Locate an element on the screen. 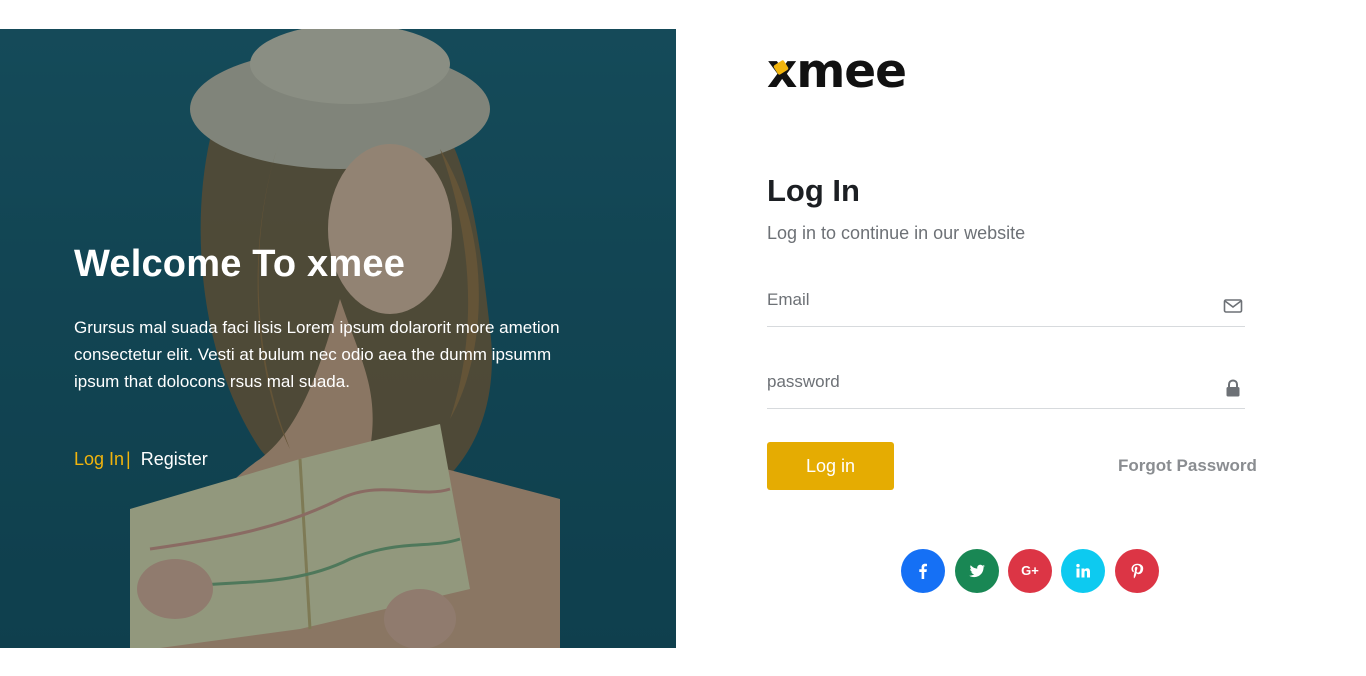 This screenshot has height=676, width=1366. twitter-icon is located at coordinates (977, 571).